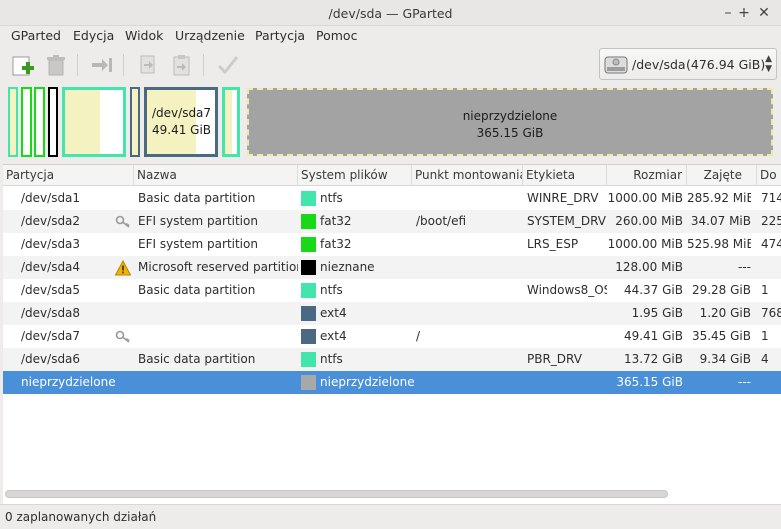 This screenshot has height=529, width=781. What do you see at coordinates (467, 175) in the screenshot?
I see `column-mountpoint: Punkt montowania` at bounding box center [467, 175].